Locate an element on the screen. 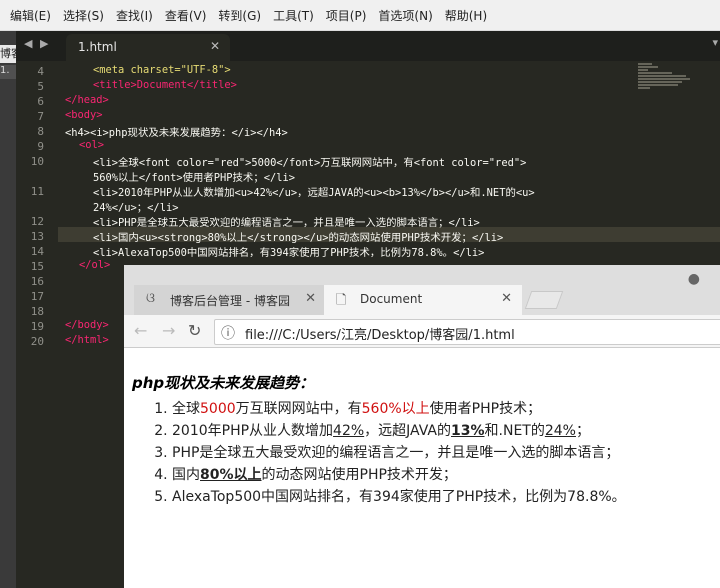  menu-view: 查看(V) is located at coordinates (186, 15).